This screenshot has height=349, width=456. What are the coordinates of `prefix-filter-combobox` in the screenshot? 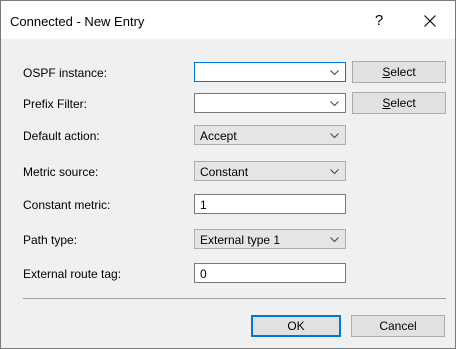 It's located at (270, 103).